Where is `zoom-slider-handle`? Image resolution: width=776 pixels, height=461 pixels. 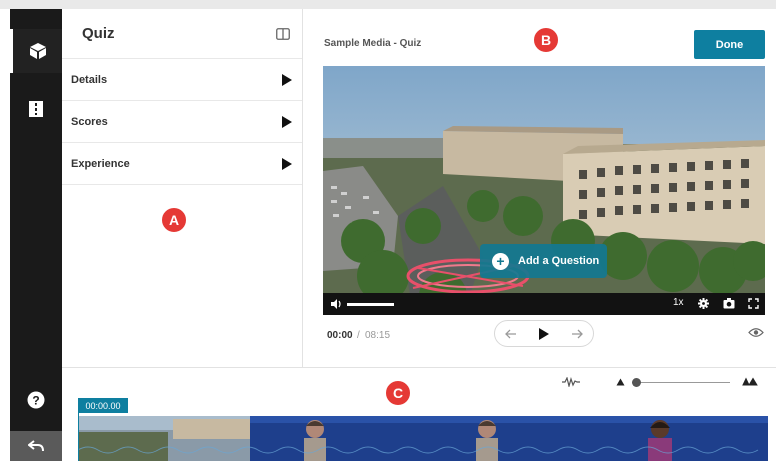
zoom-slider-handle is located at coordinates (636, 382).